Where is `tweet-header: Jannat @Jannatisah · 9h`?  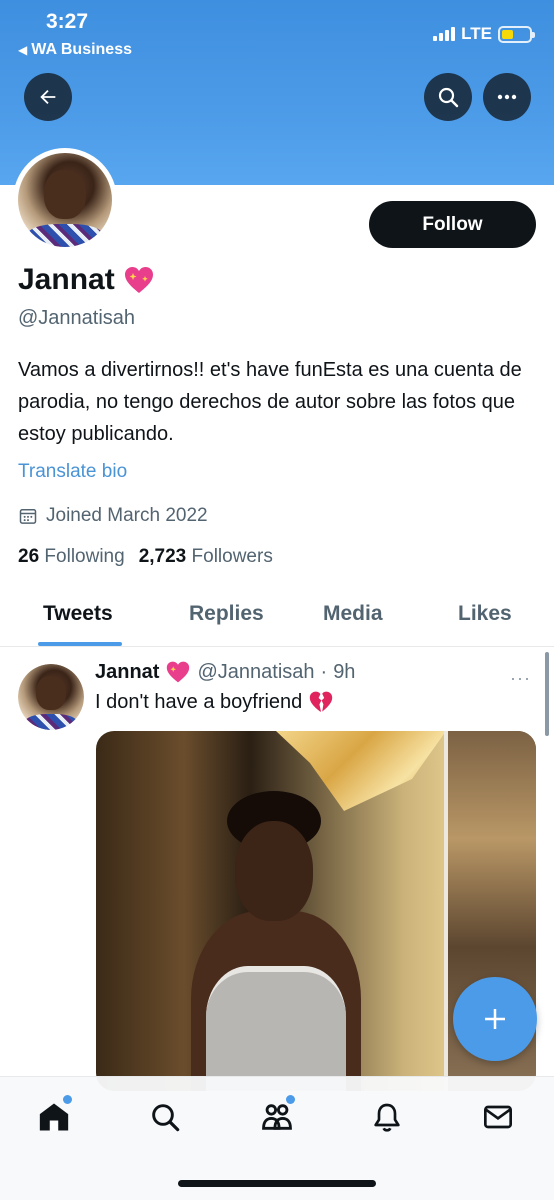
tweet-header: Jannat @Jannatisah · 9h is located at coordinates (225, 672).